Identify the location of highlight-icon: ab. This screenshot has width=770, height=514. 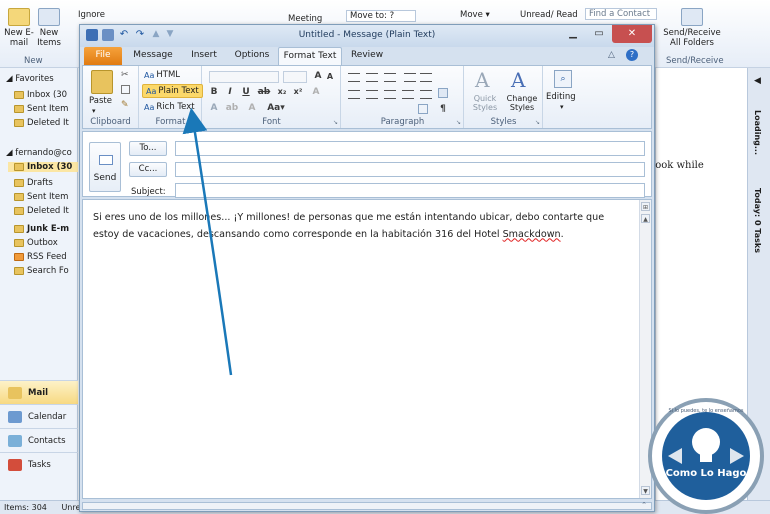
(232, 108).